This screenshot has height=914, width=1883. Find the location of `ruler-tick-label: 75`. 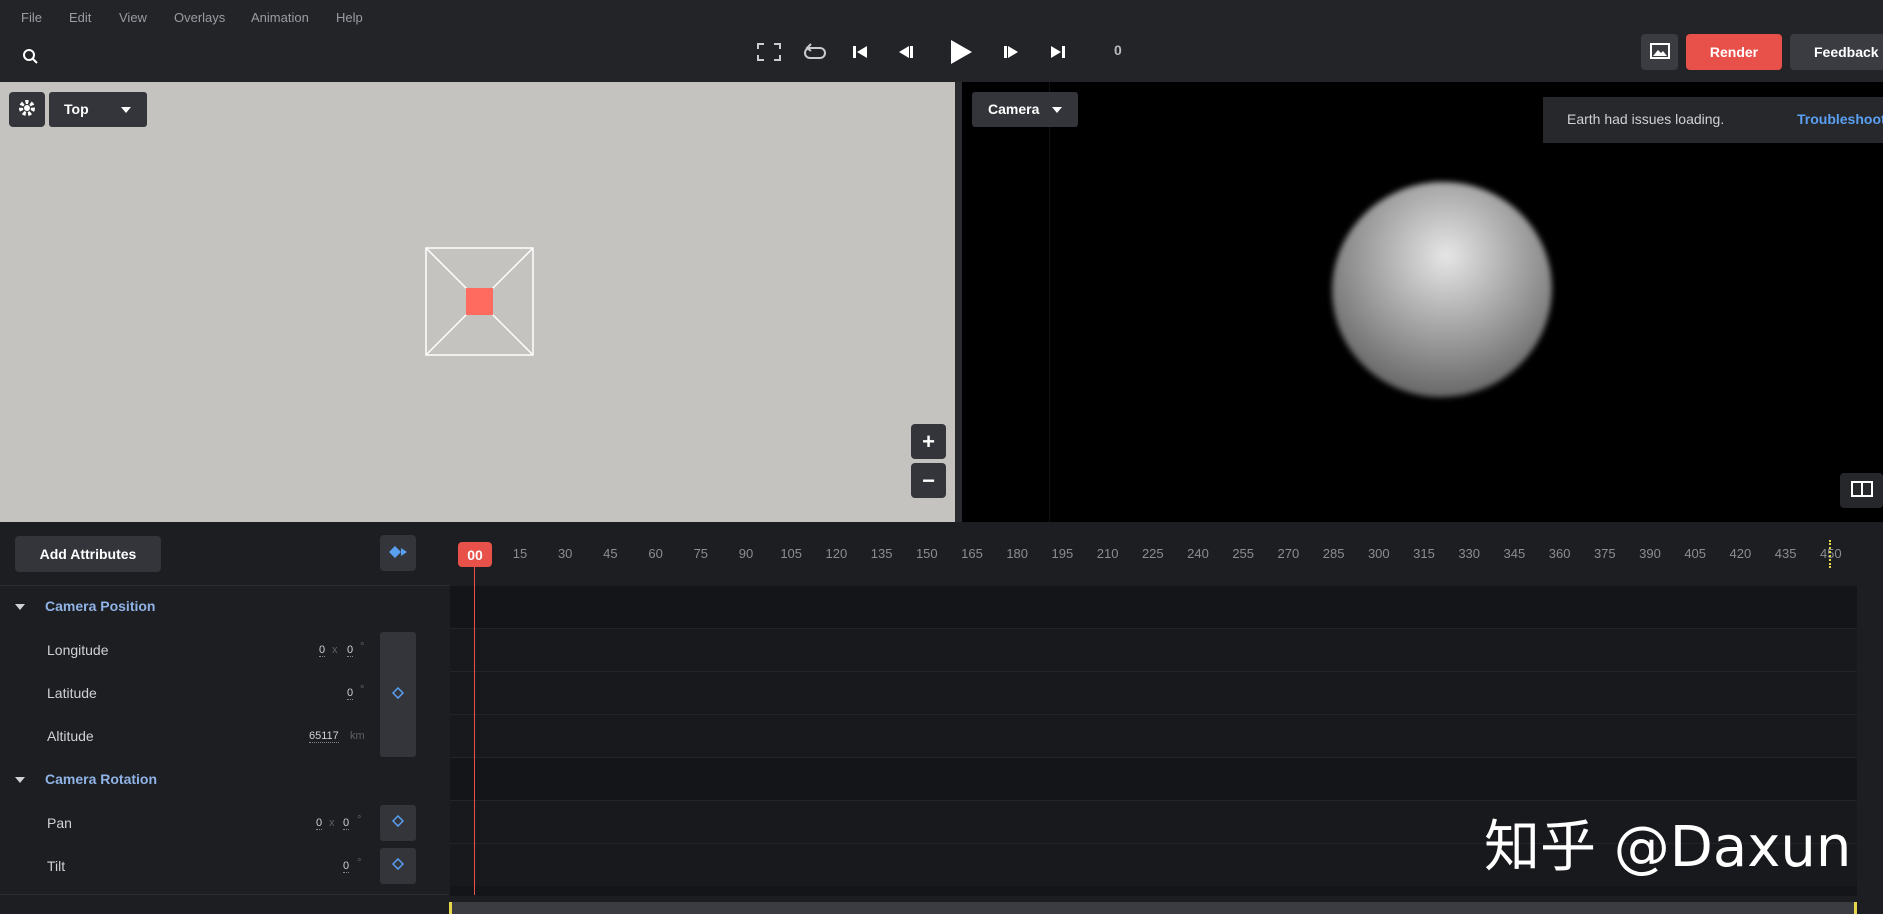

ruler-tick-label: 75 is located at coordinates (701, 553).